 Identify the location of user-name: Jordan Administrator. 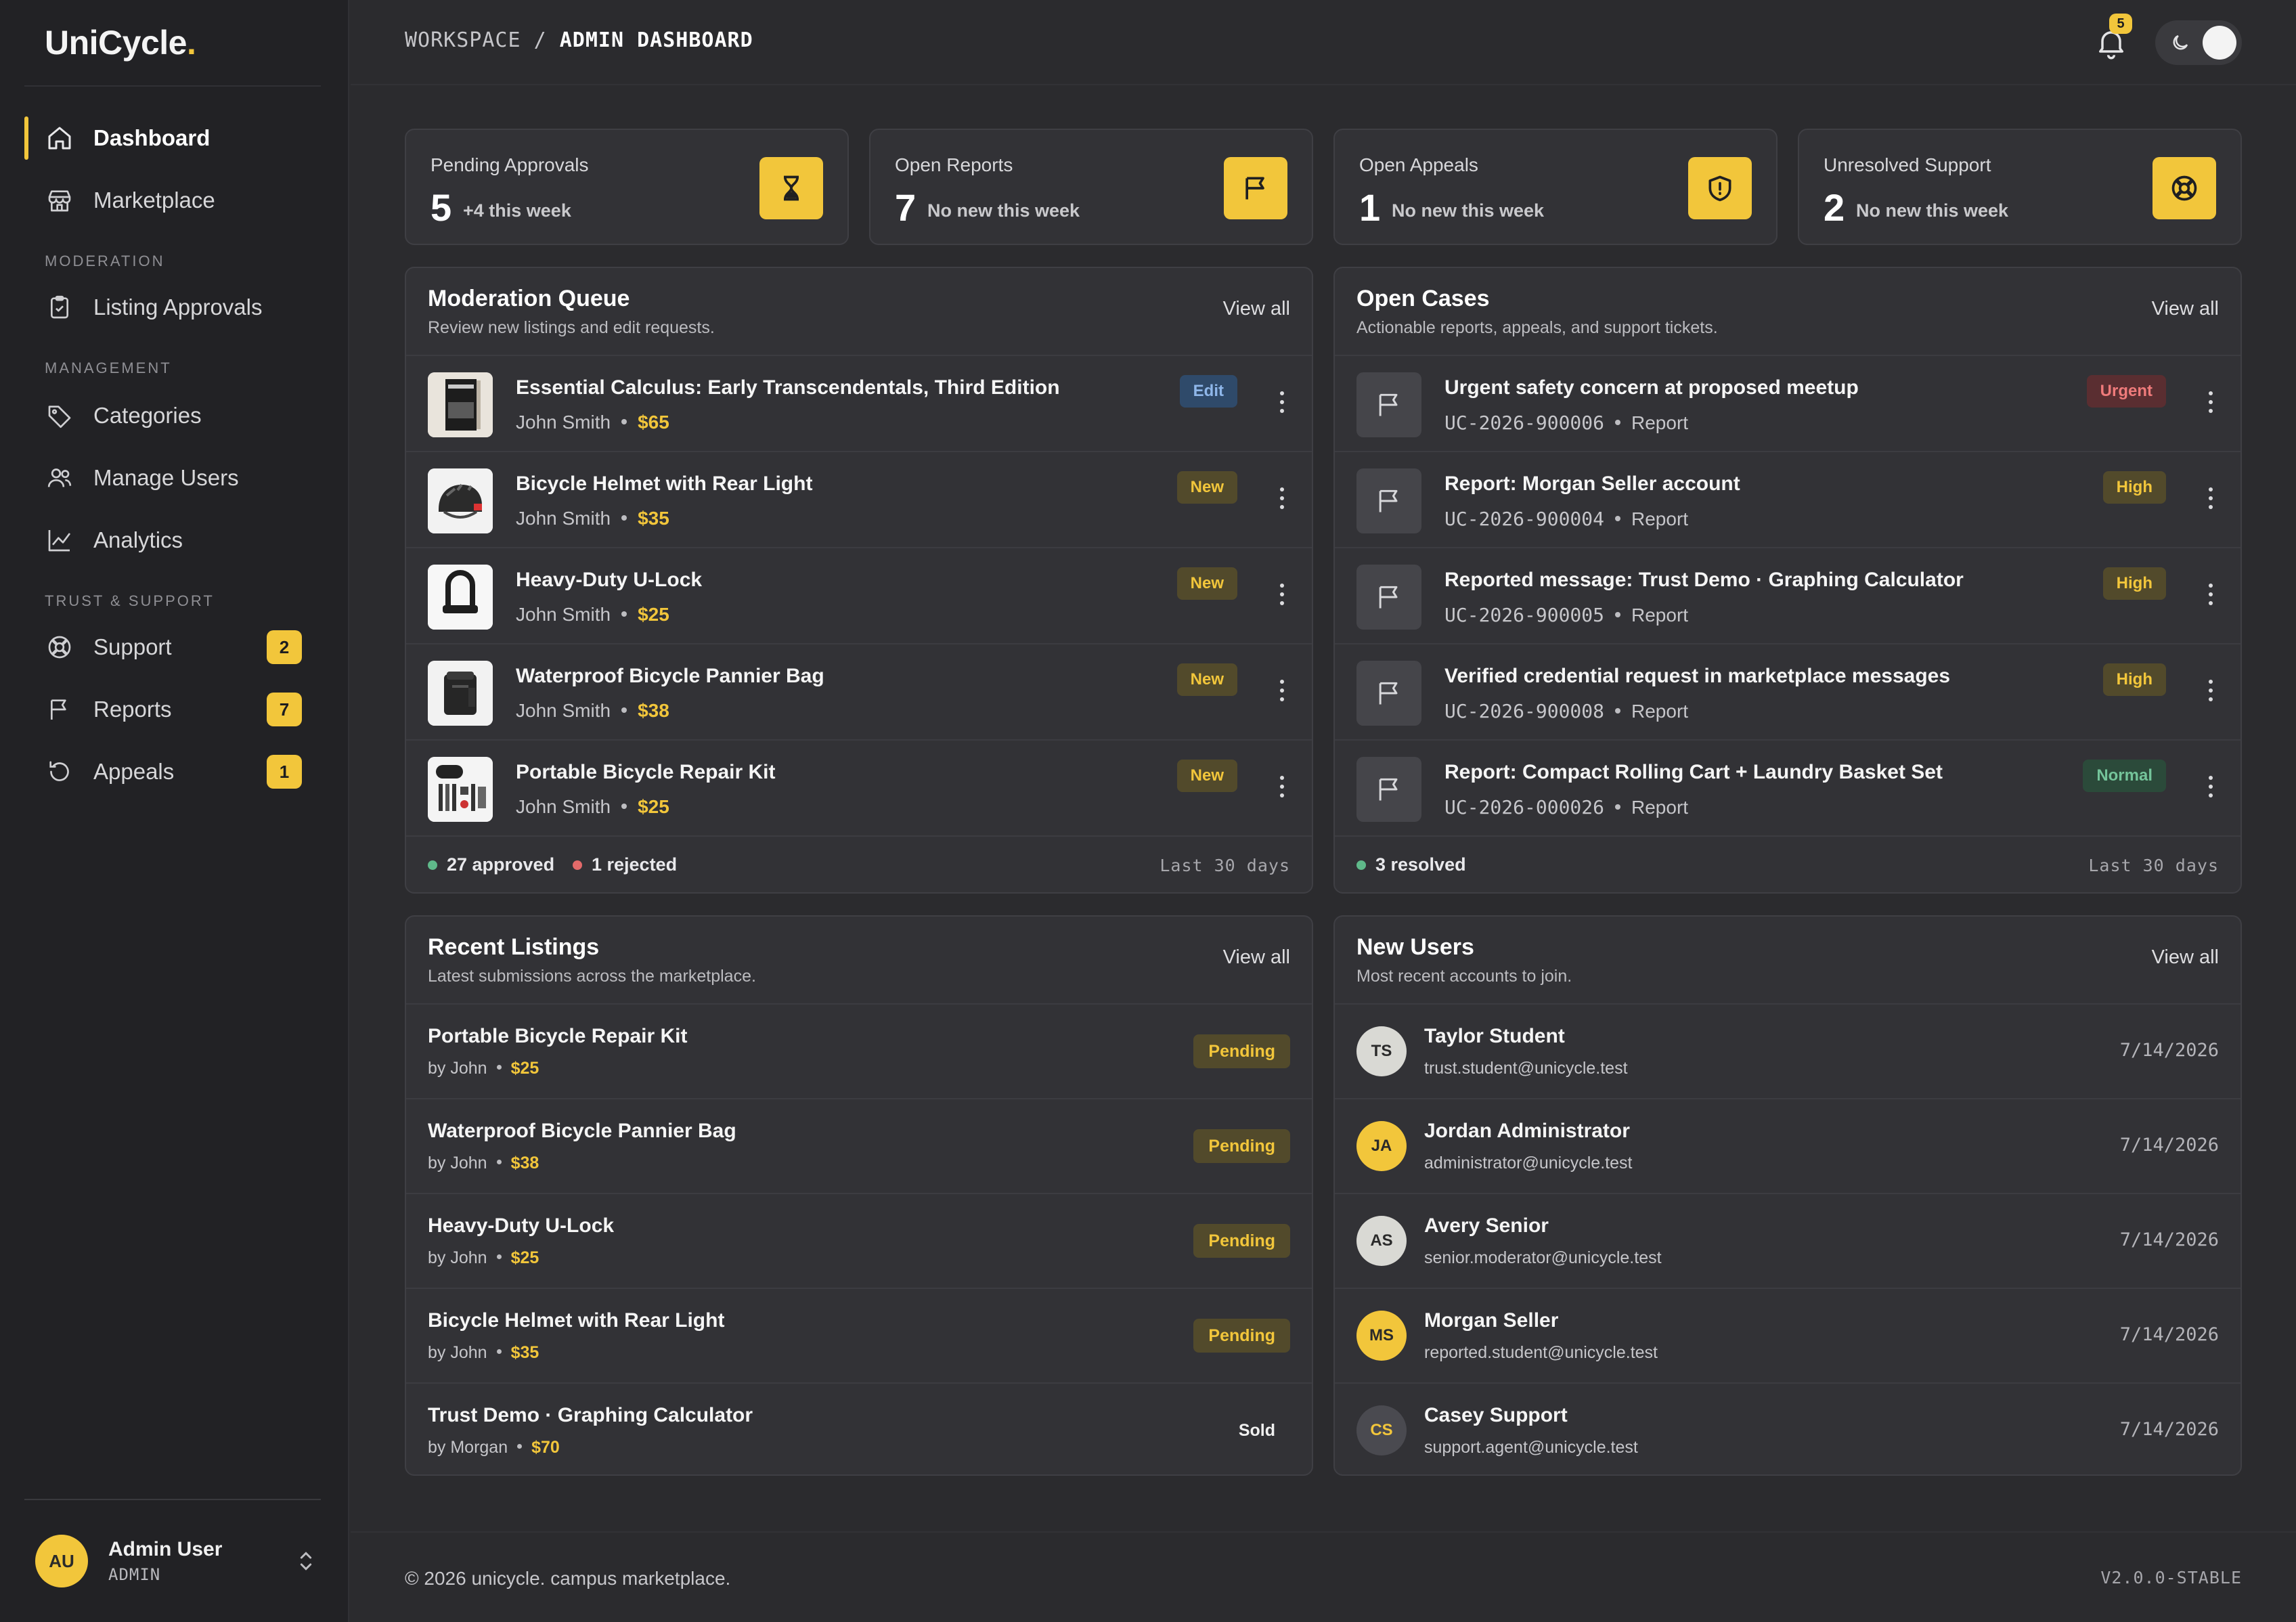
(1527, 1131).